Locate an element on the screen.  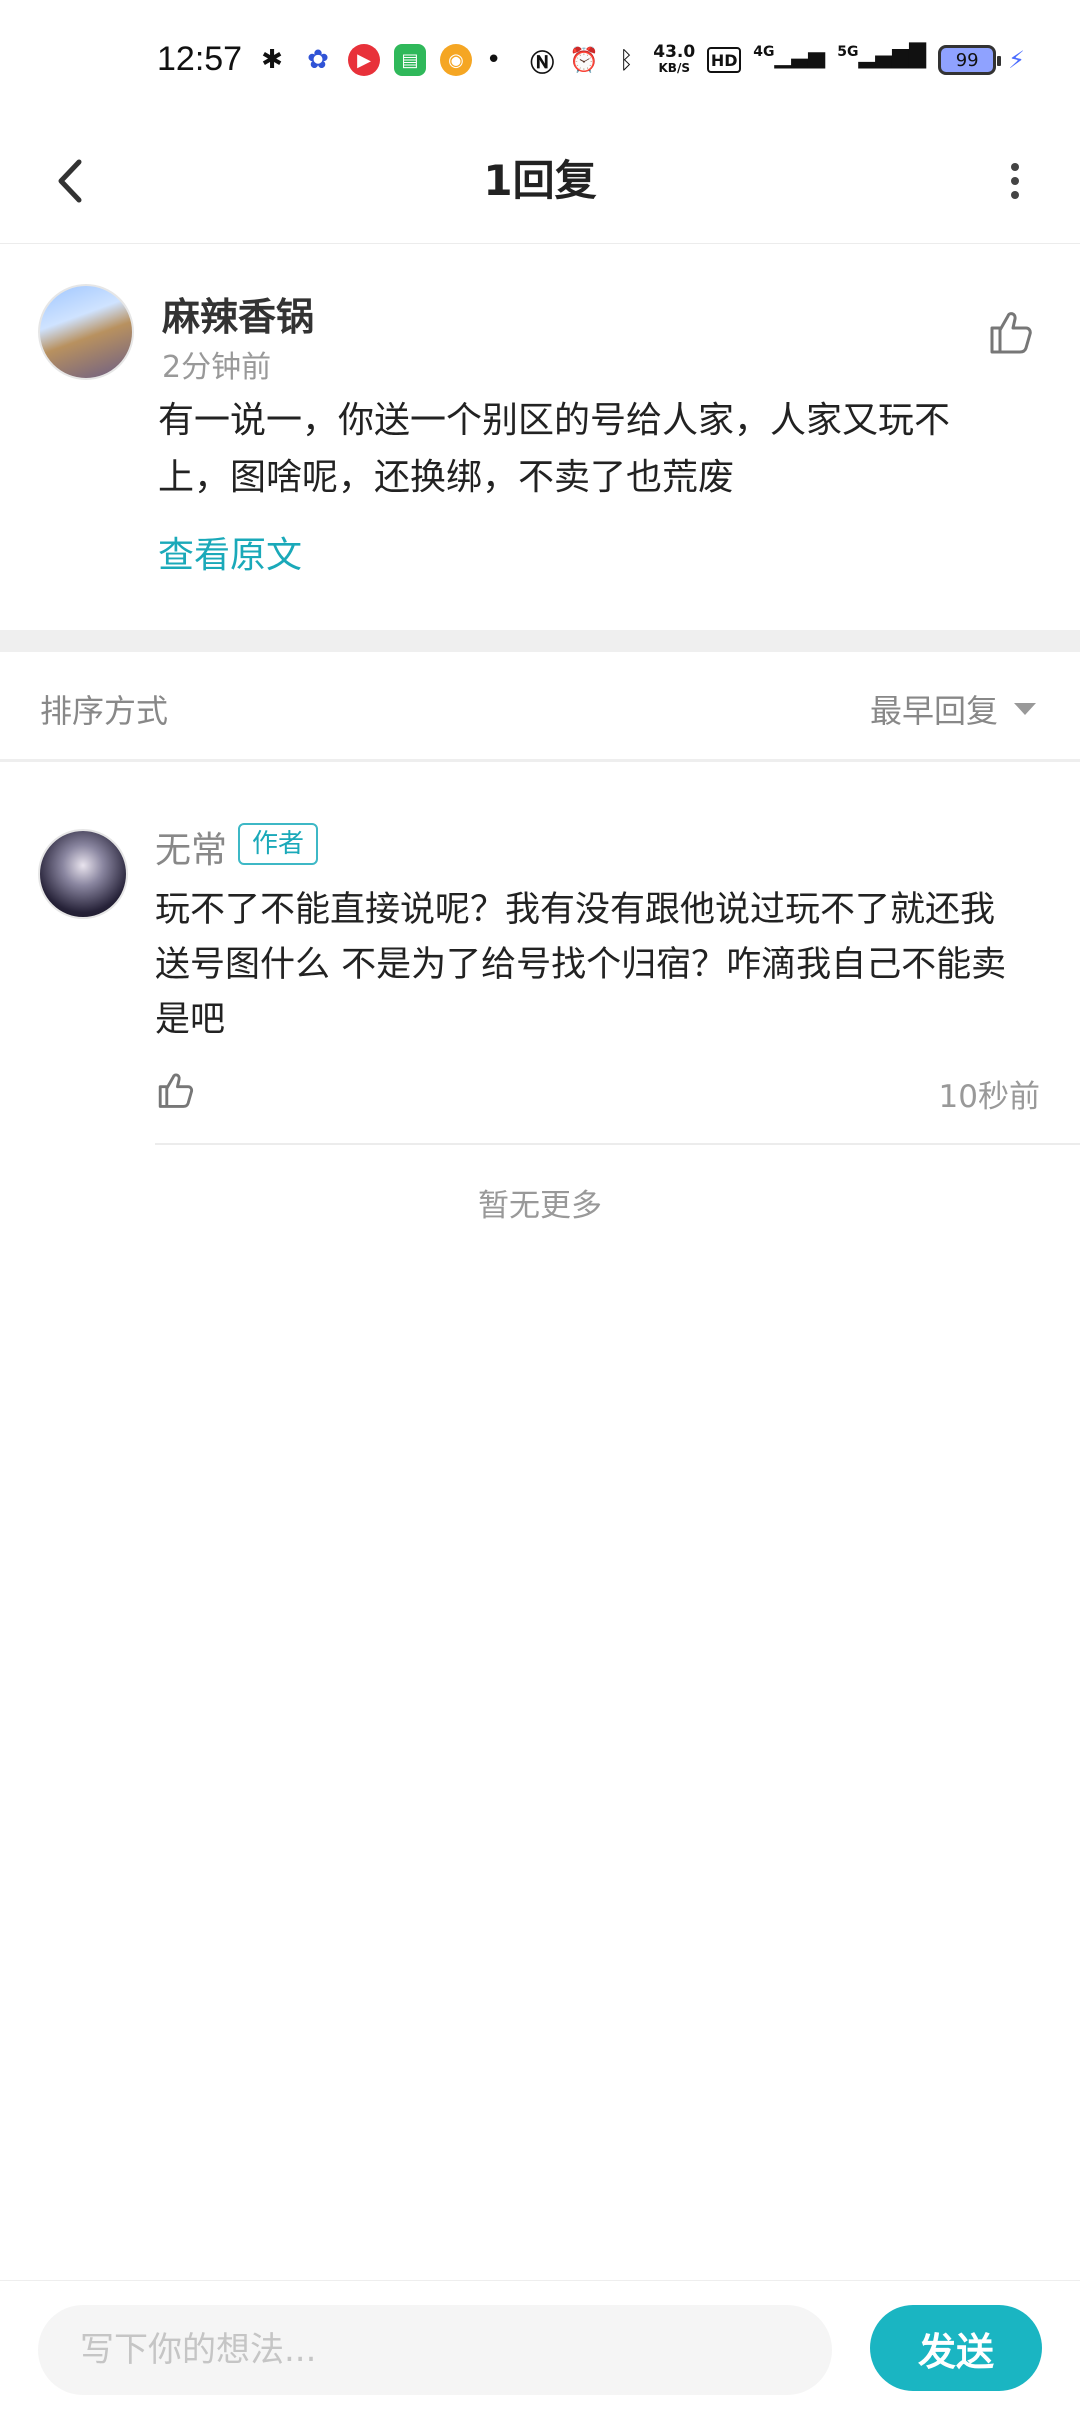
more-vertical-icon is located at coordinates (1015, 181).